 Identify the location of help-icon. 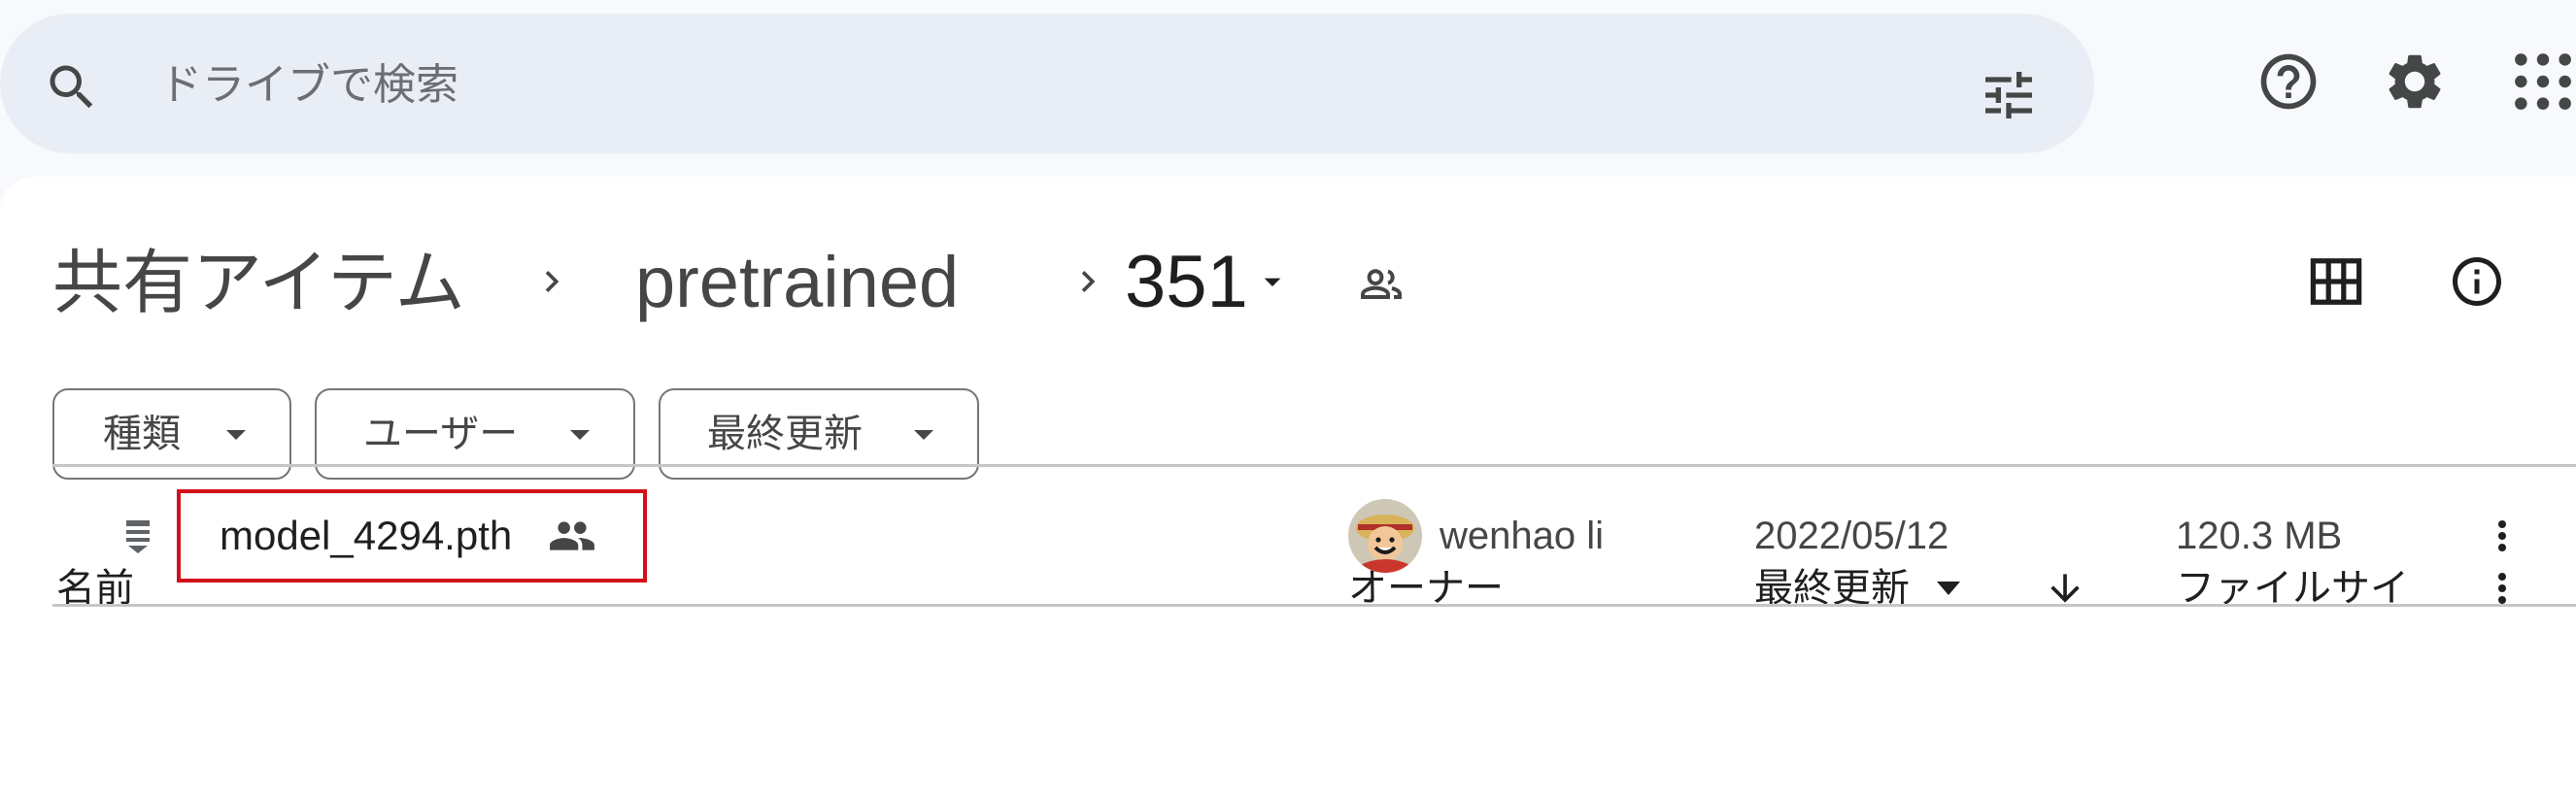
(2288, 82).